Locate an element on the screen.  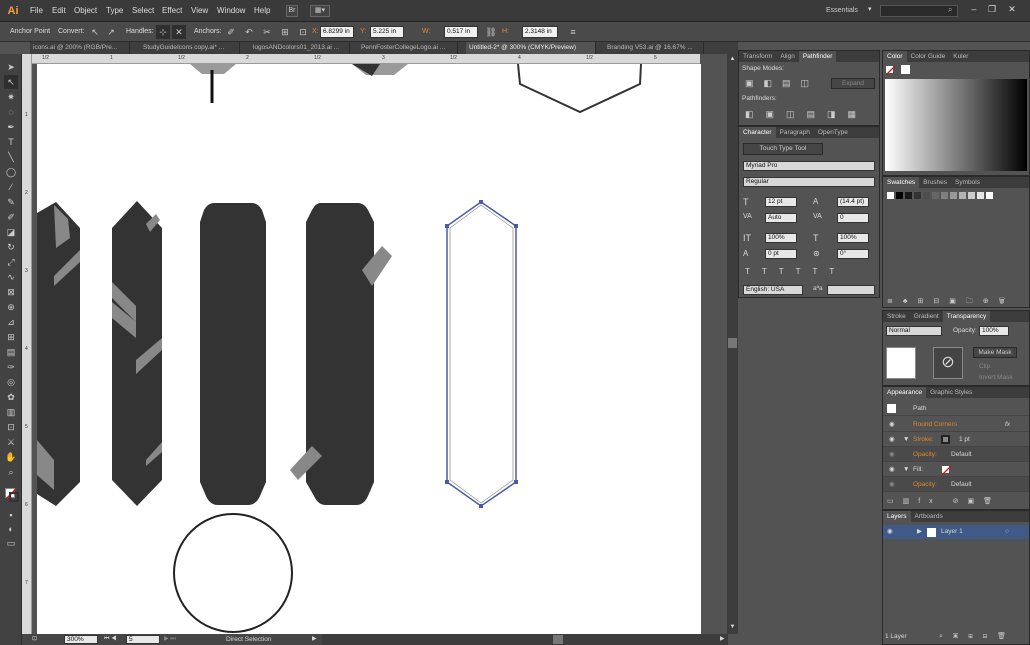
anti-alias-select is located at coordinates (851, 290).